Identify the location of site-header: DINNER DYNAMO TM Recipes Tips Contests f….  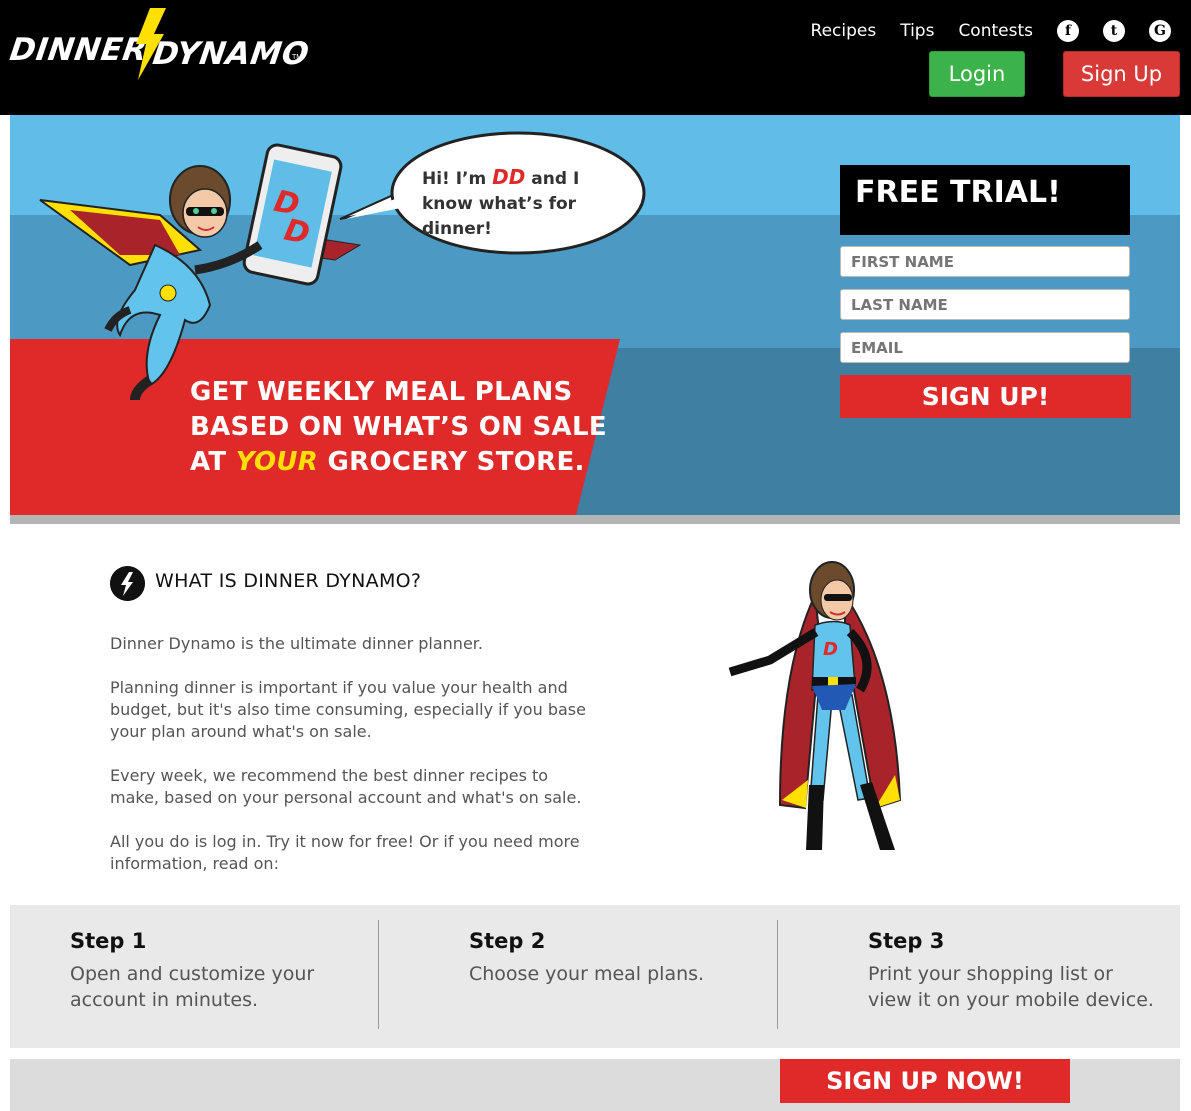
(595, 57).